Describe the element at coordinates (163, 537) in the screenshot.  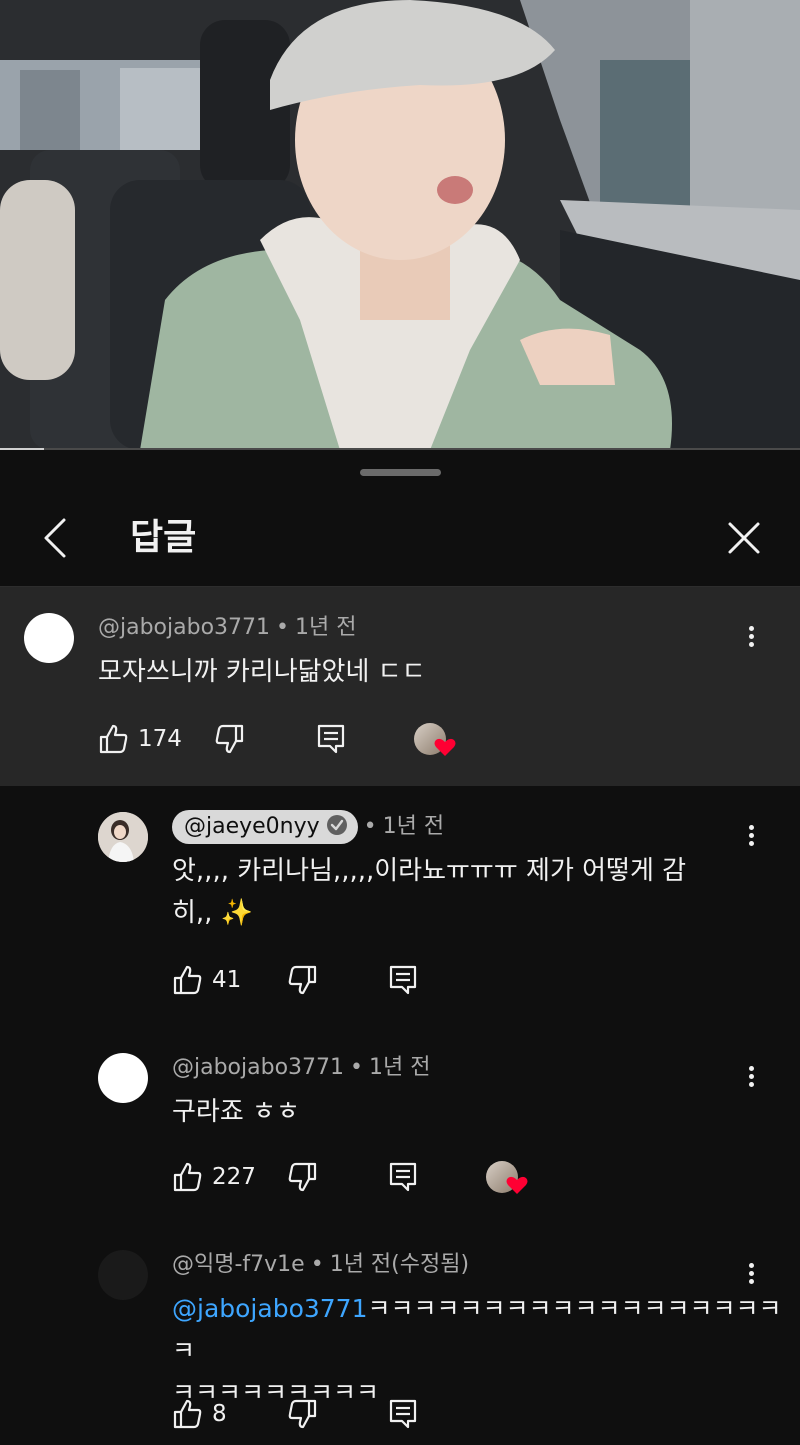
I see `panel-title: 답글` at that location.